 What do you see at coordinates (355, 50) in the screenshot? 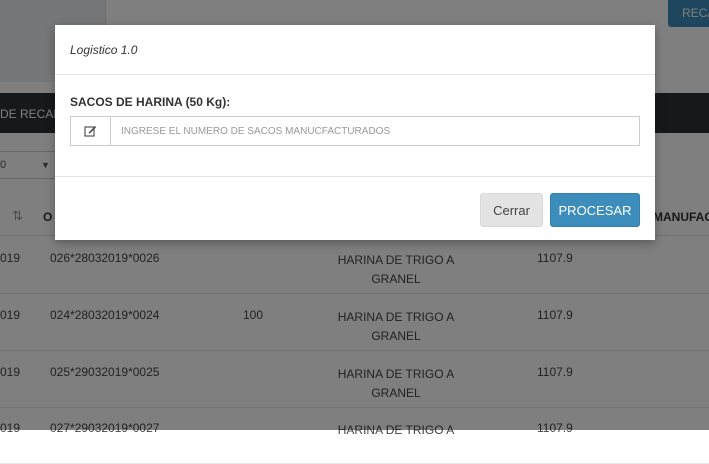
I see `modal-header: Logistico 1.0` at bounding box center [355, 50].